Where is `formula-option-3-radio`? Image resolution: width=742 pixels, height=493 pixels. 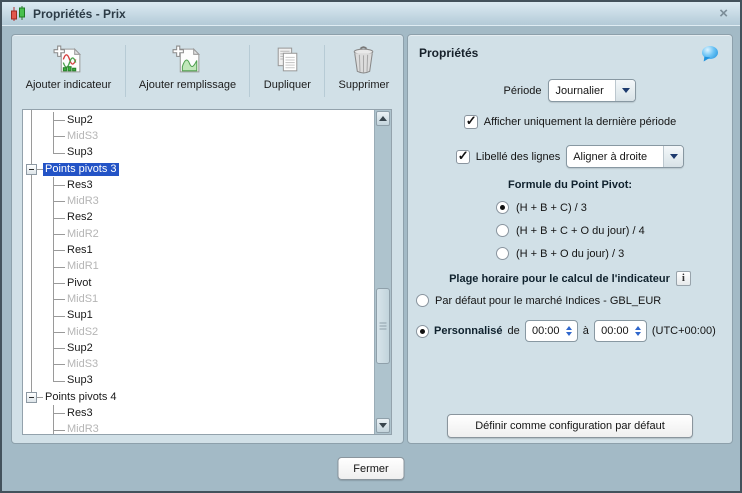
formula-option-3-radio is located at coordinates (502, 253).